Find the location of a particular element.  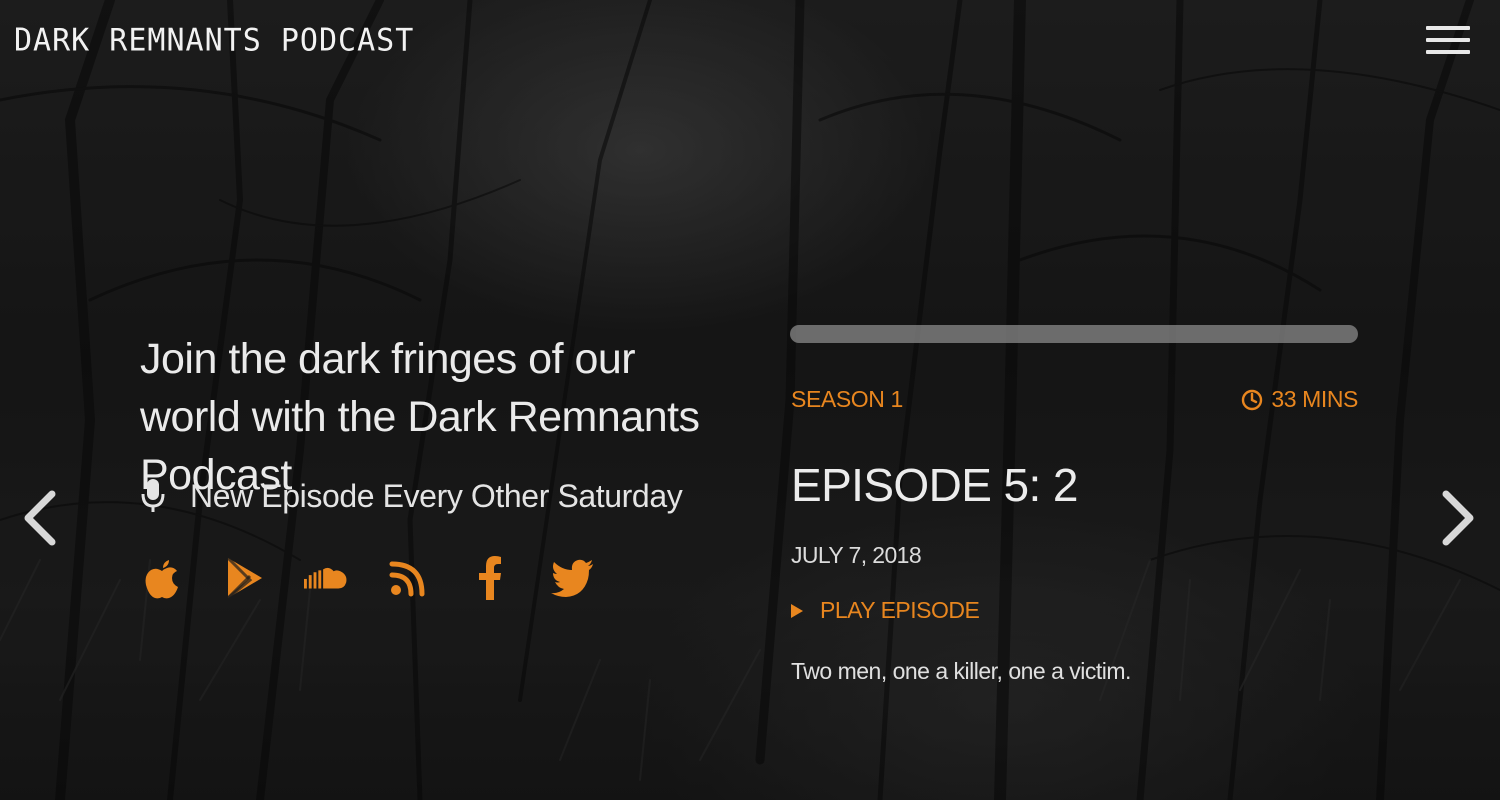

site-logo: DARK REMNANTS PODCAST is located at coordinates (214, 40).